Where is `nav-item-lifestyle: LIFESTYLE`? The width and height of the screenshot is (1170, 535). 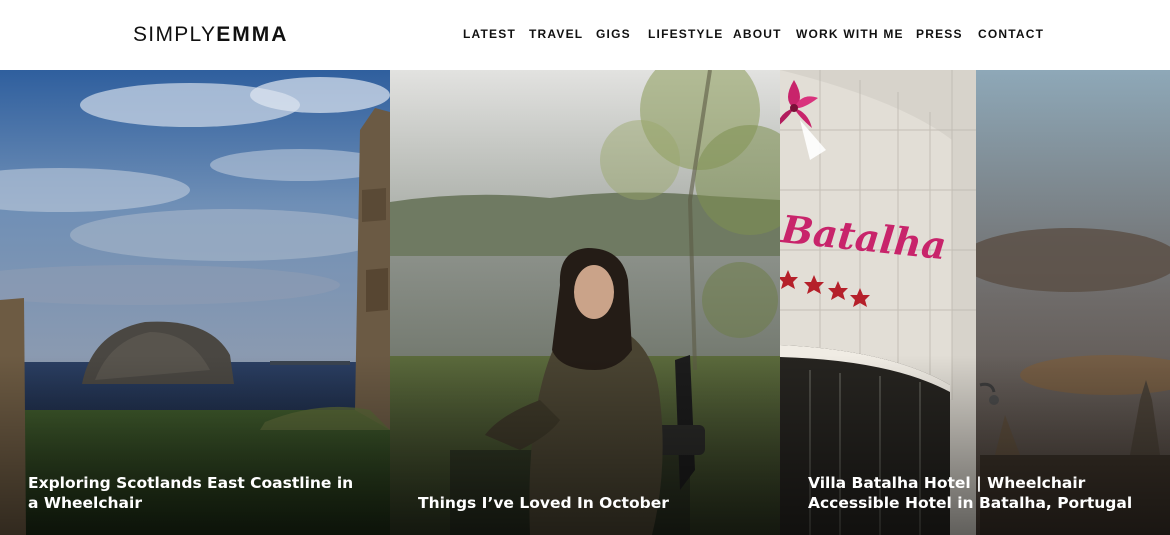 nav-item-lifestyle: LIFESTYLE is located at coordinates (685, 34).